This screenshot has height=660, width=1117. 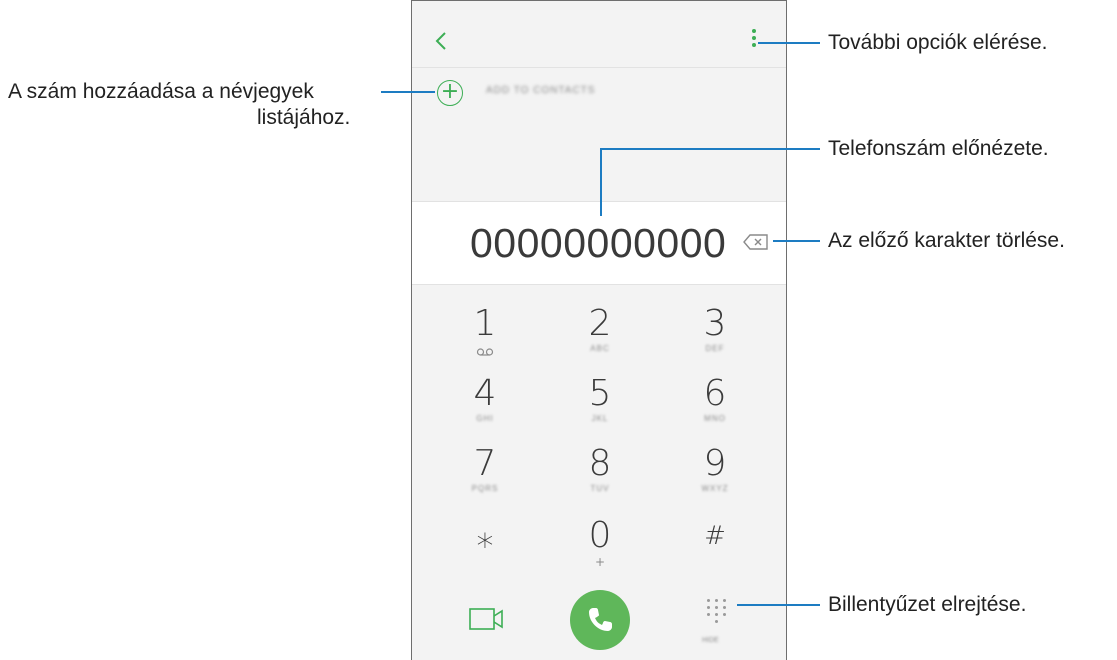 What do you see at coordinates (946, 240) in the screenshot?
I see `callout-delete-char: Az előző karakter törlése.` at bounding box center [946, 240].